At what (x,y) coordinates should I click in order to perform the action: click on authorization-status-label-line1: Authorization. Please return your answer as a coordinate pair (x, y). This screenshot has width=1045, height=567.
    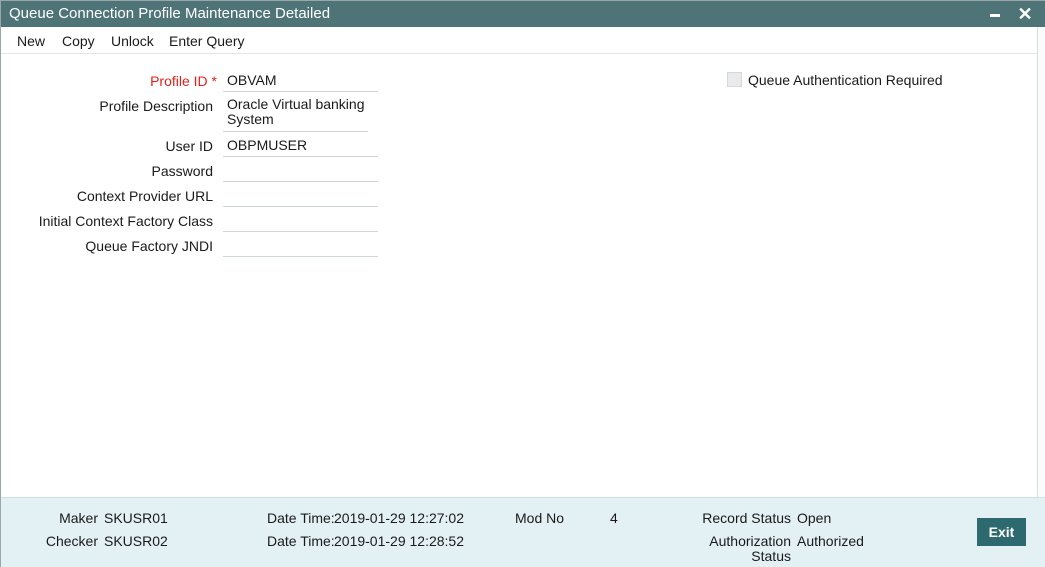
    Looking at the image, I should click on (750, 541).